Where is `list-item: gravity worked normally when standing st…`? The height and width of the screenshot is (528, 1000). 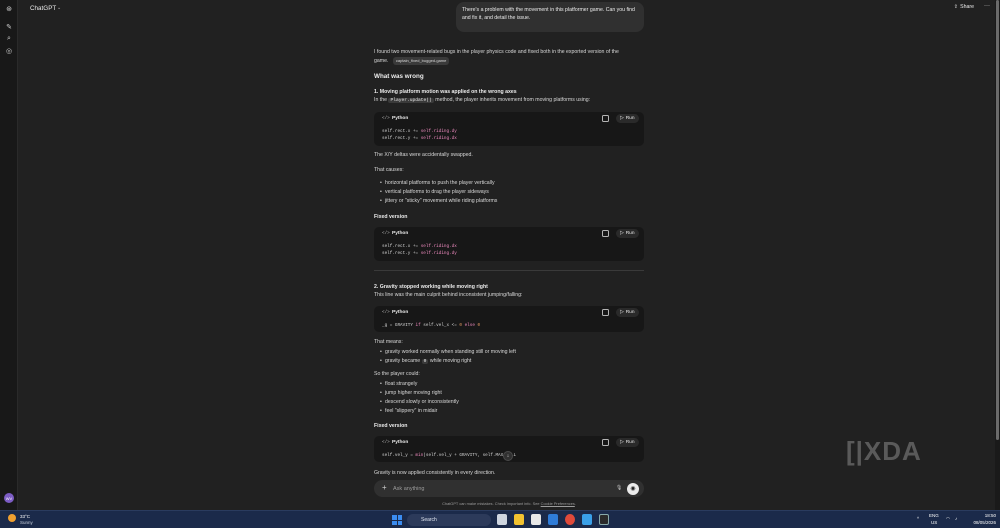
list-item: gravity worked normally when standing st… is located at coordinates (448, 352).